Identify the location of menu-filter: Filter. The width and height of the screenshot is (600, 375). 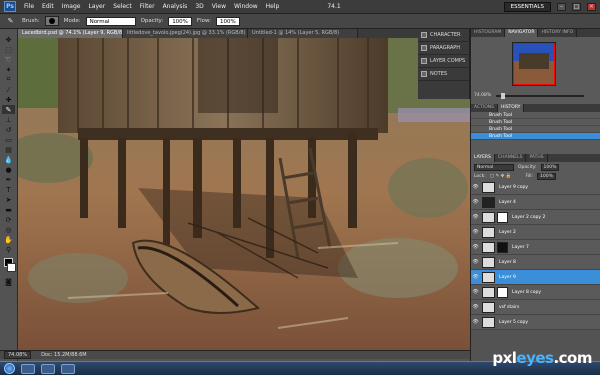
(147, 6).